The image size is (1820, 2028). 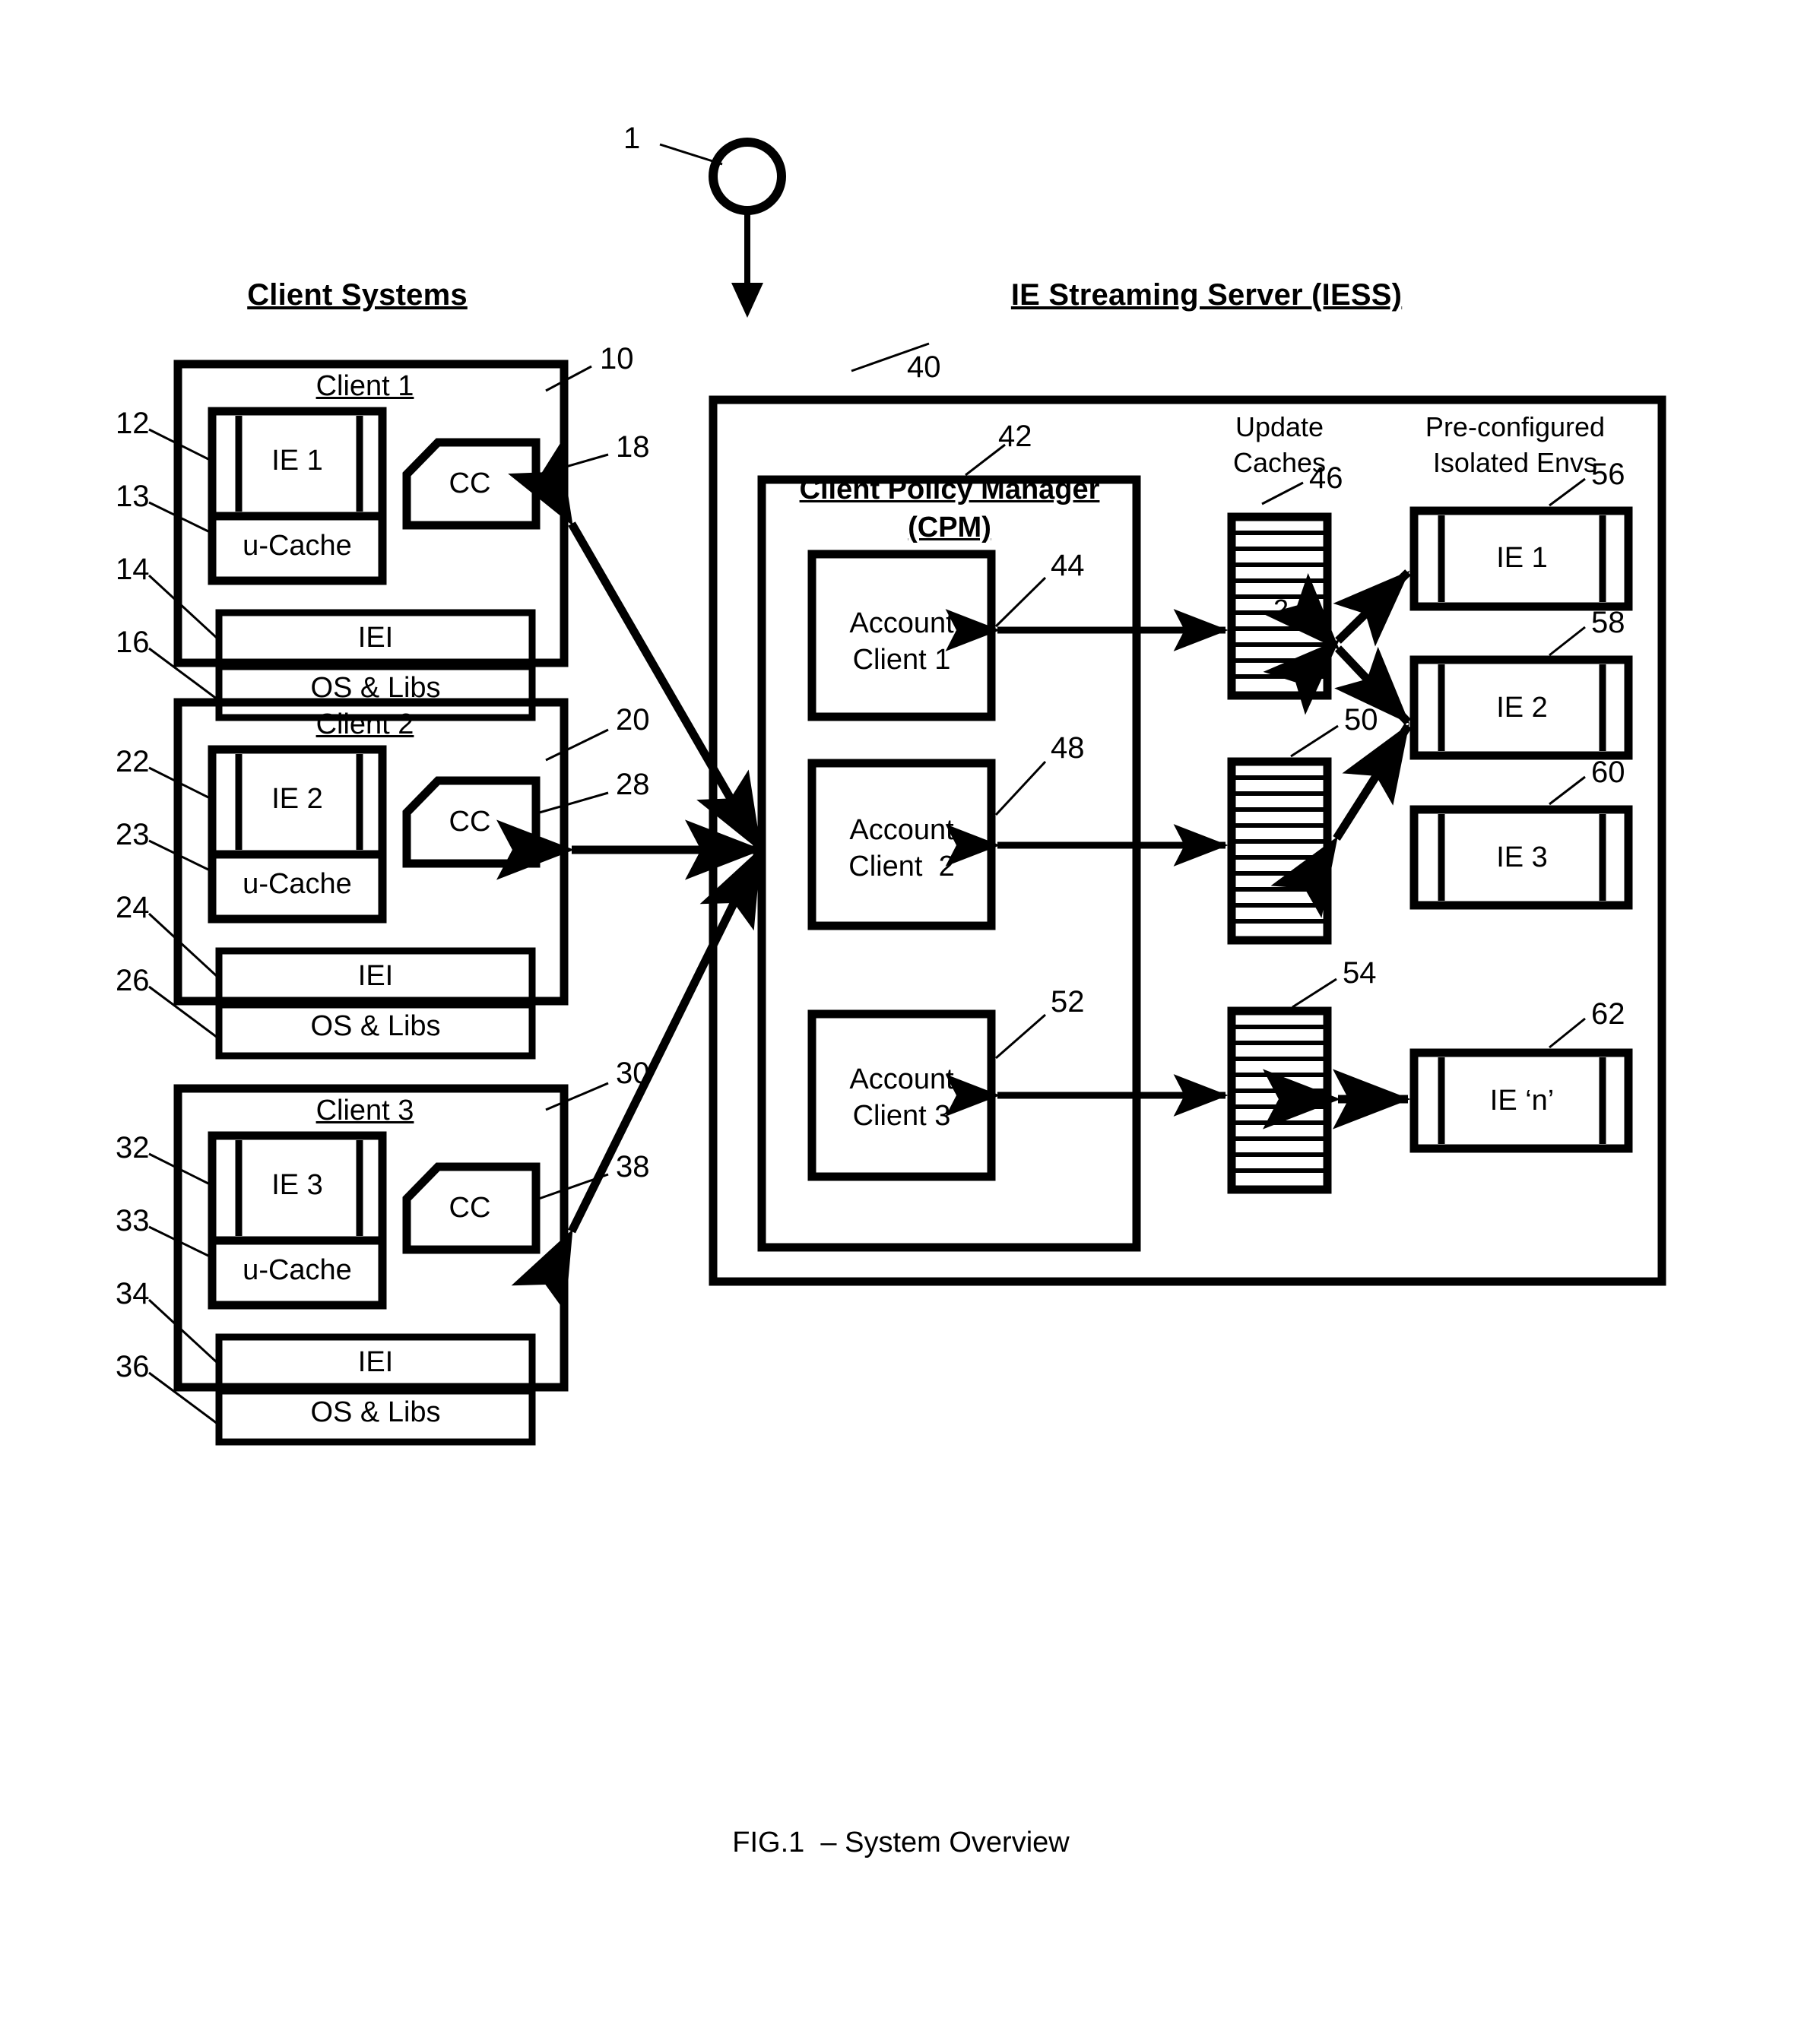 I want to click on client-1-iei-label: IEI, so click(x=375, y=638).